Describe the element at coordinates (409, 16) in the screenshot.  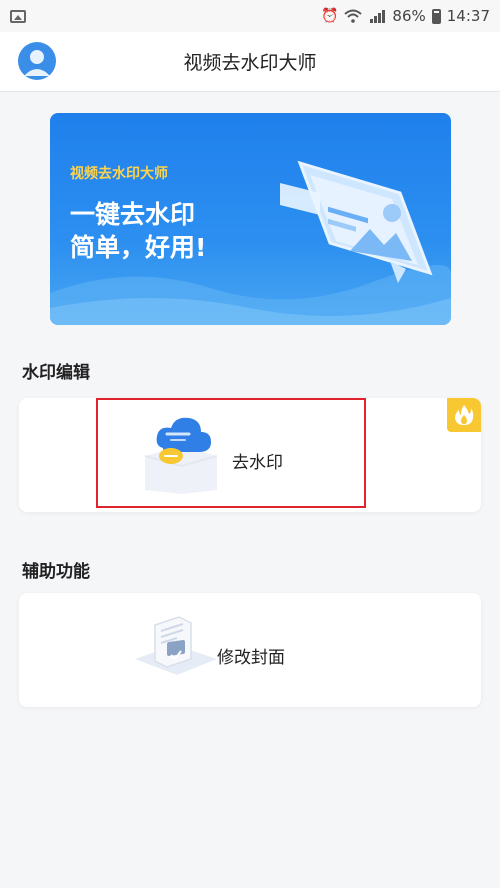
I see `battery-percent: 86%` at that location.